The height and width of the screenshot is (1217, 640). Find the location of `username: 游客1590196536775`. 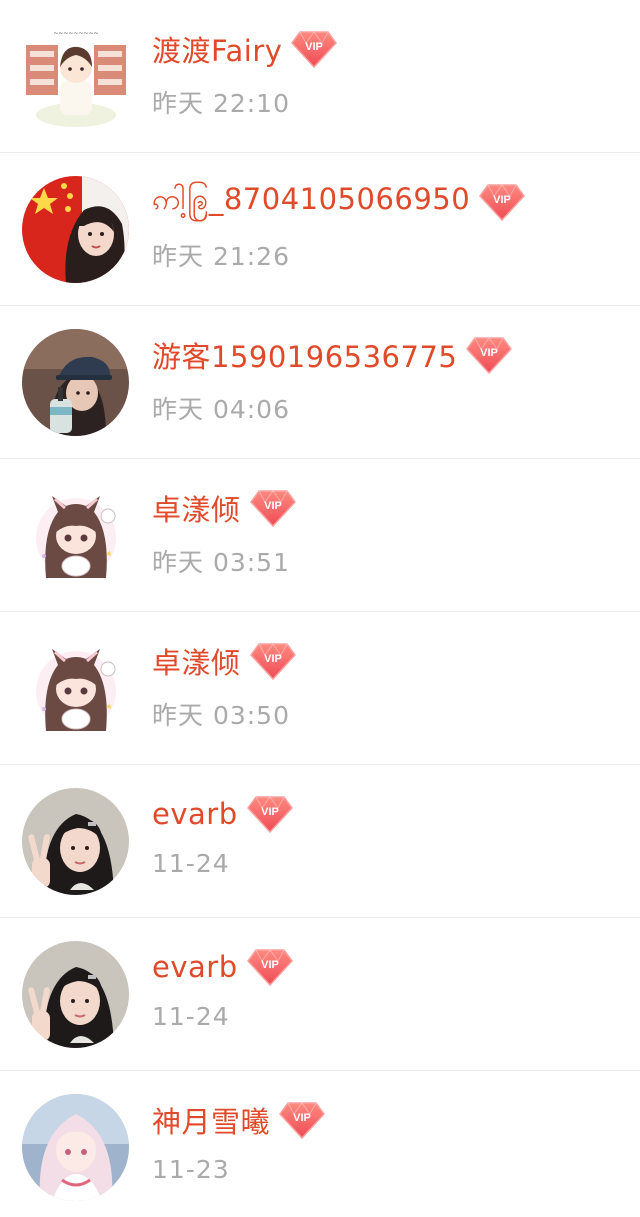

username: 游客1590196536775 is located at coordinates (304, 355).